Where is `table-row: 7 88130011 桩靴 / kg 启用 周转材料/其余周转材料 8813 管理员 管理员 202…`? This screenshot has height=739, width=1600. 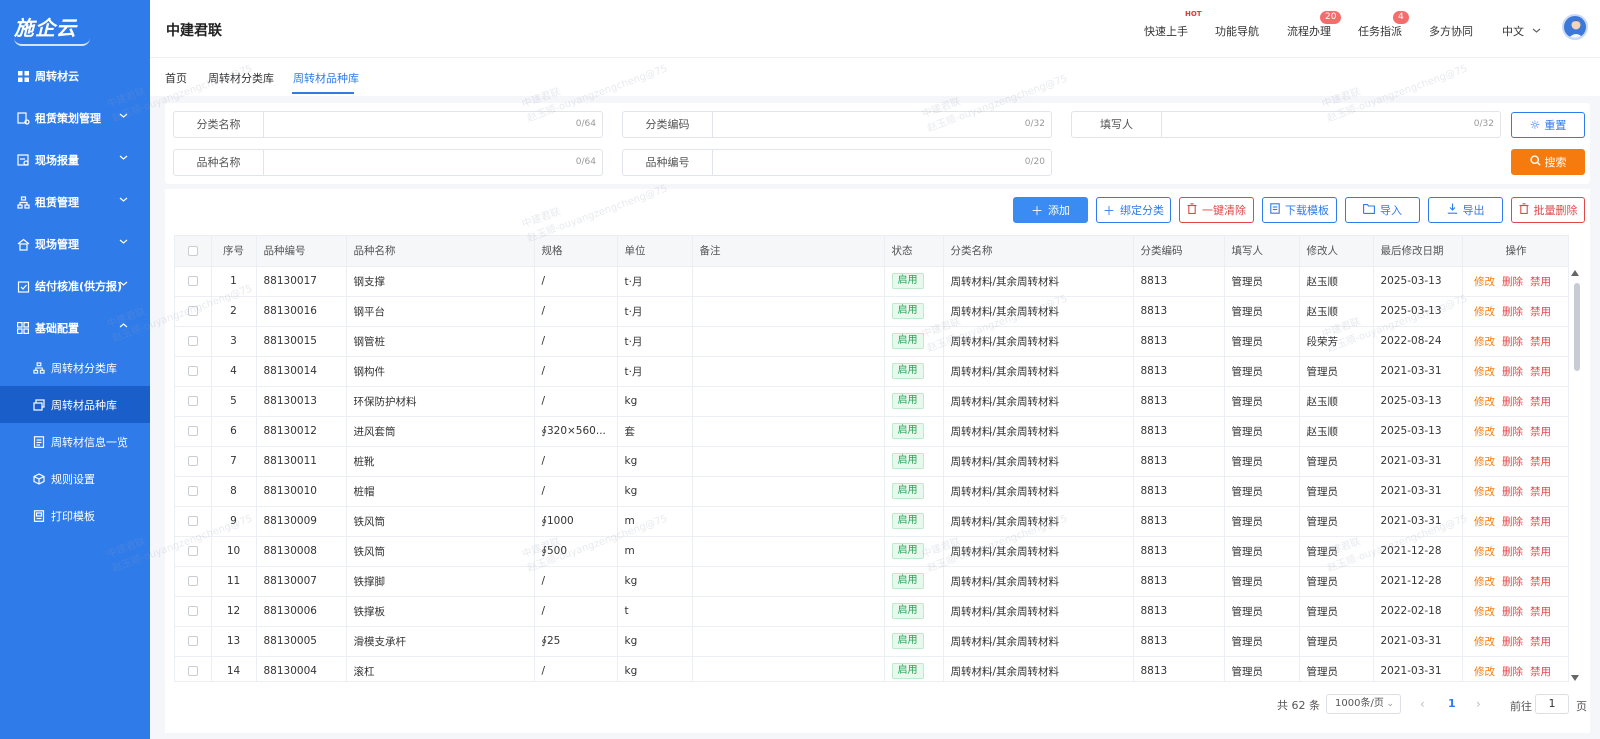 table-row: 7 88130011 桩靴 / kg 启用 周转材料/其余周转材料 8813 管理员 管理员 202… is located at coordinates (871, 461).